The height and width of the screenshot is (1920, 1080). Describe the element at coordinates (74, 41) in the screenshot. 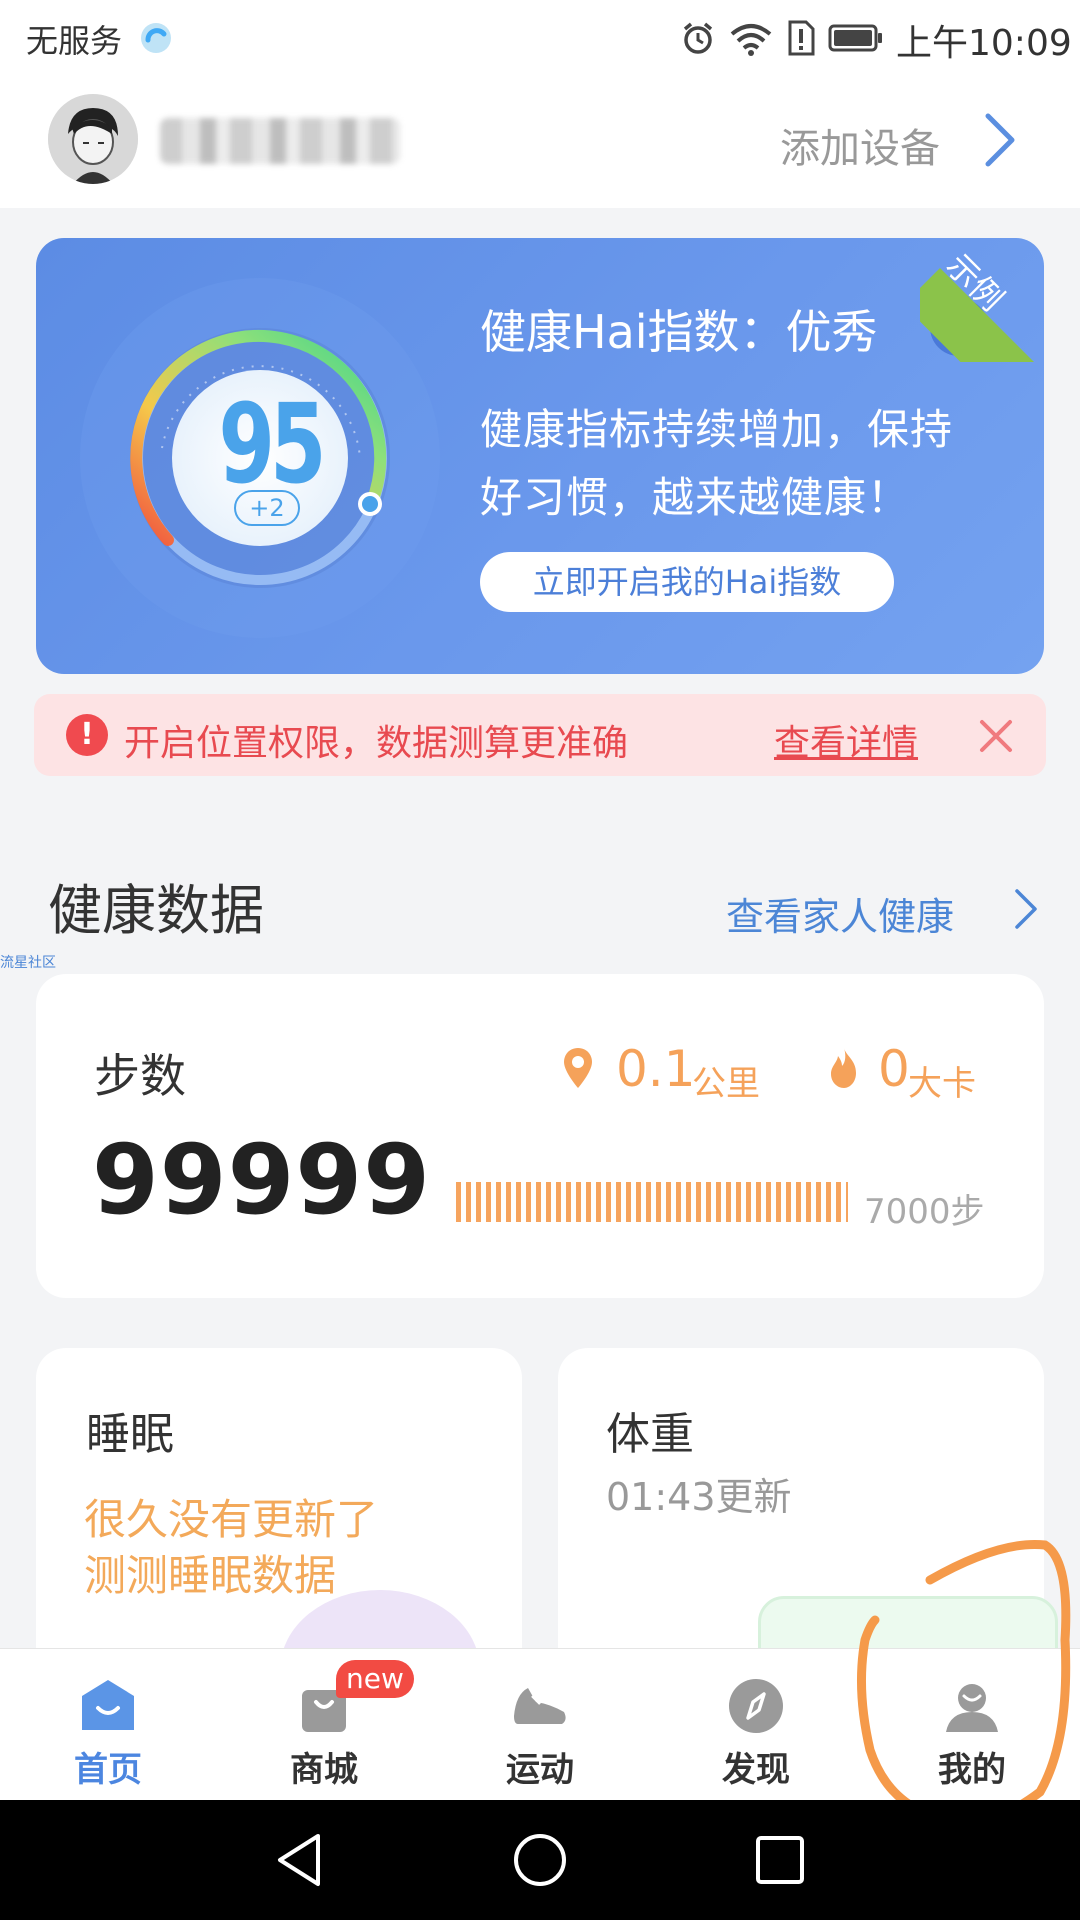

I see `carrier-label: 无服务` at that location.